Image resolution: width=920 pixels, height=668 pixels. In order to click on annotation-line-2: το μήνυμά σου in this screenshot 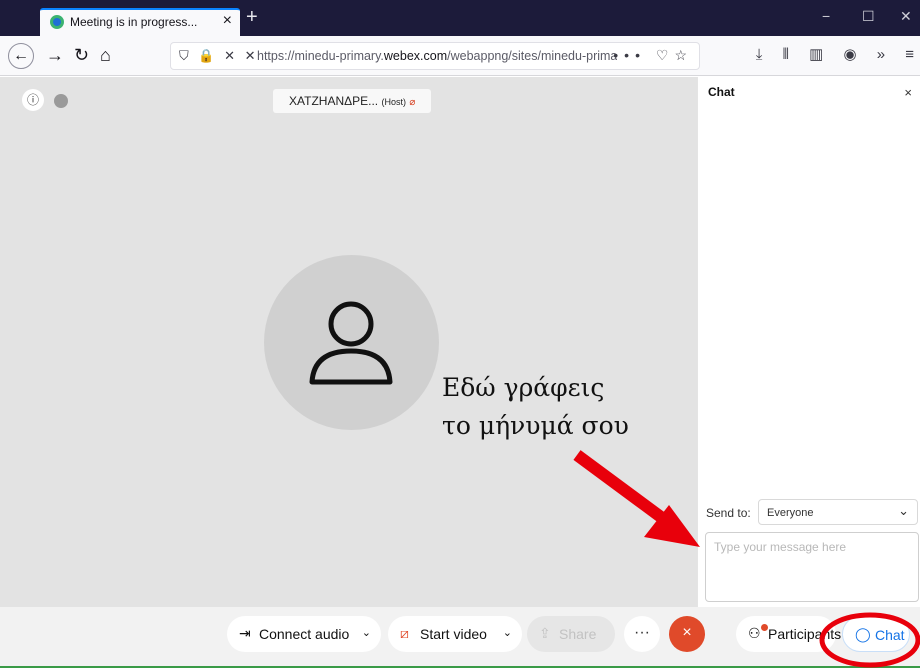, I will do `click(535, 425)`.